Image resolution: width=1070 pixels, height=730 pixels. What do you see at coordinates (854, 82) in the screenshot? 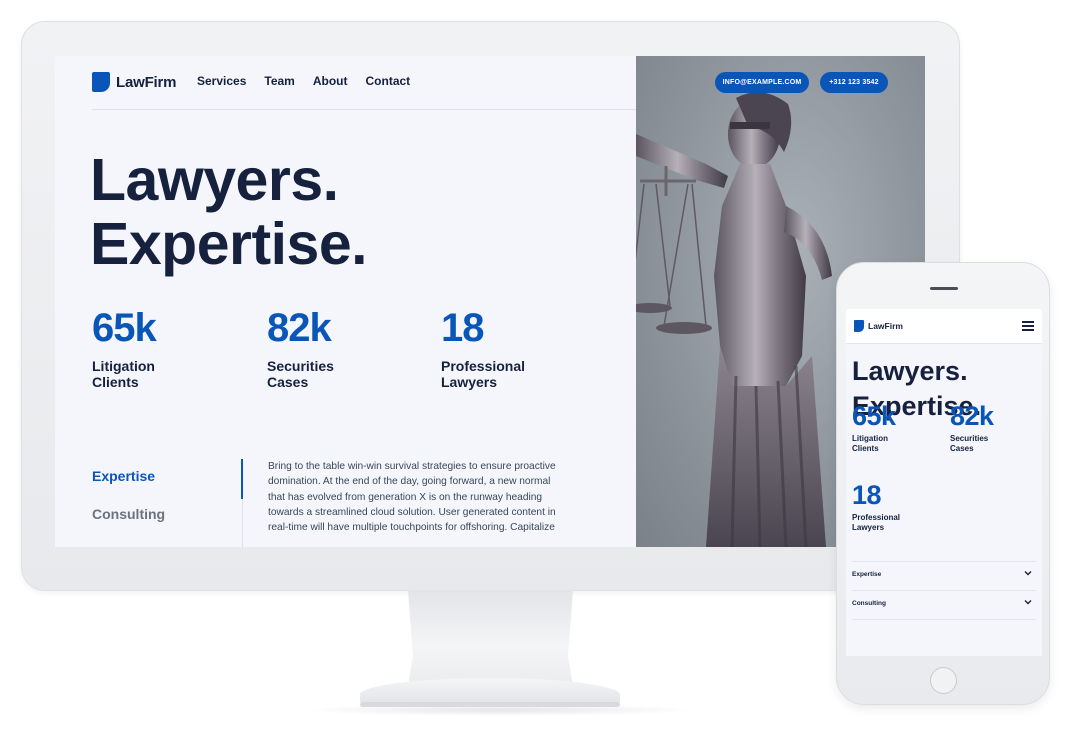
I see `phone-pill-button: +312 123 3542` at bounding box center [854, 82].